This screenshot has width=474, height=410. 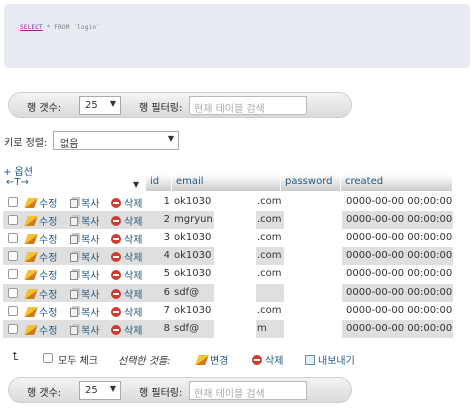 I want to click on export-icon, so click(x=310, y=360).